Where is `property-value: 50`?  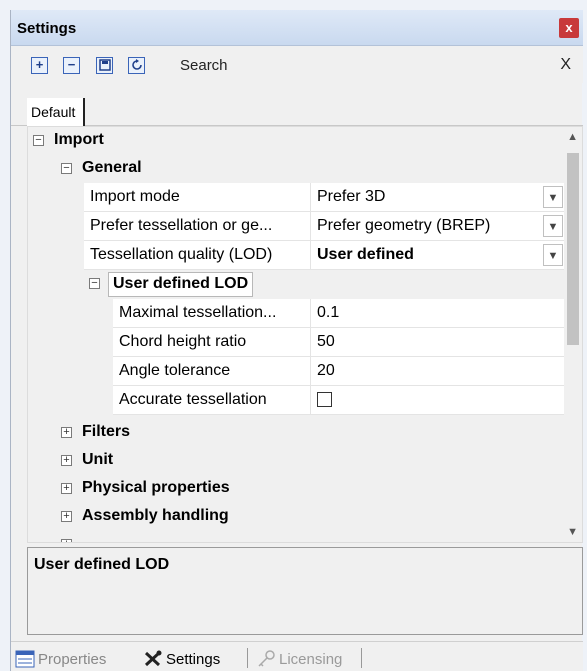
property-value: 50 is located at coordinates (438, 342).